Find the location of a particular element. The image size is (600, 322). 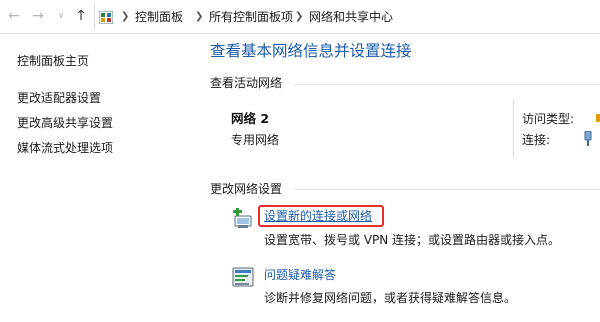

breadcrumb-all-items: 所有控制面板项 is located at coordinates (251, 17).